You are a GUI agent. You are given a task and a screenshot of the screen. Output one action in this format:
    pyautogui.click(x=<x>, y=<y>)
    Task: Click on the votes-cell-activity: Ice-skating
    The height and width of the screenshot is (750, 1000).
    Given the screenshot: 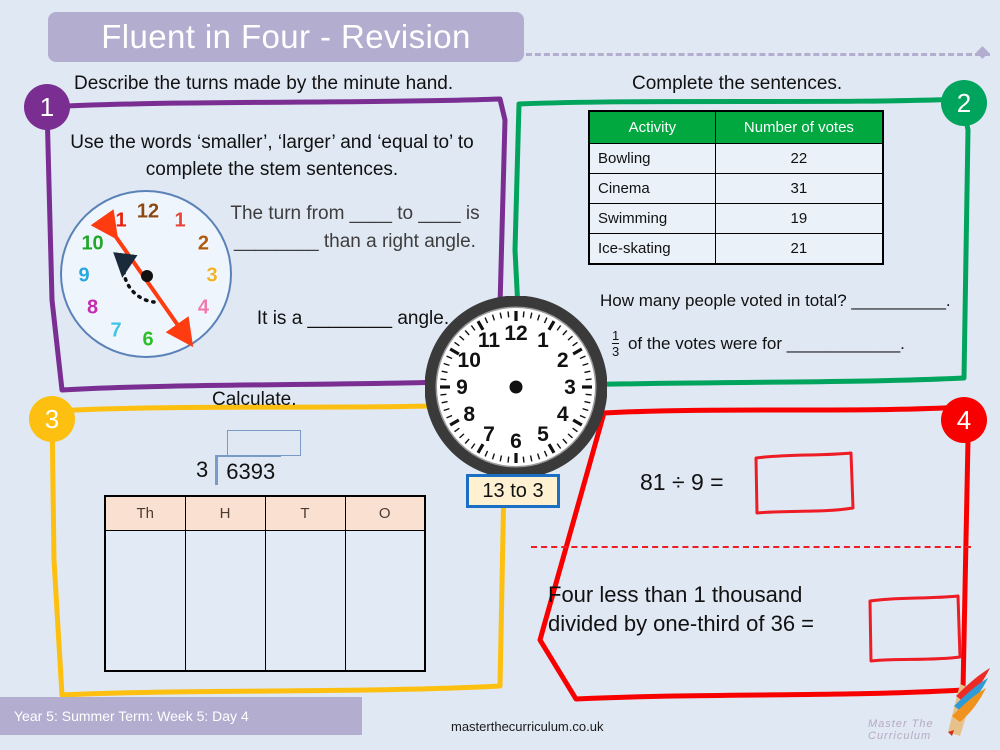 What is the action you would take?
    pyautogui.click(x=652, y=249)
    